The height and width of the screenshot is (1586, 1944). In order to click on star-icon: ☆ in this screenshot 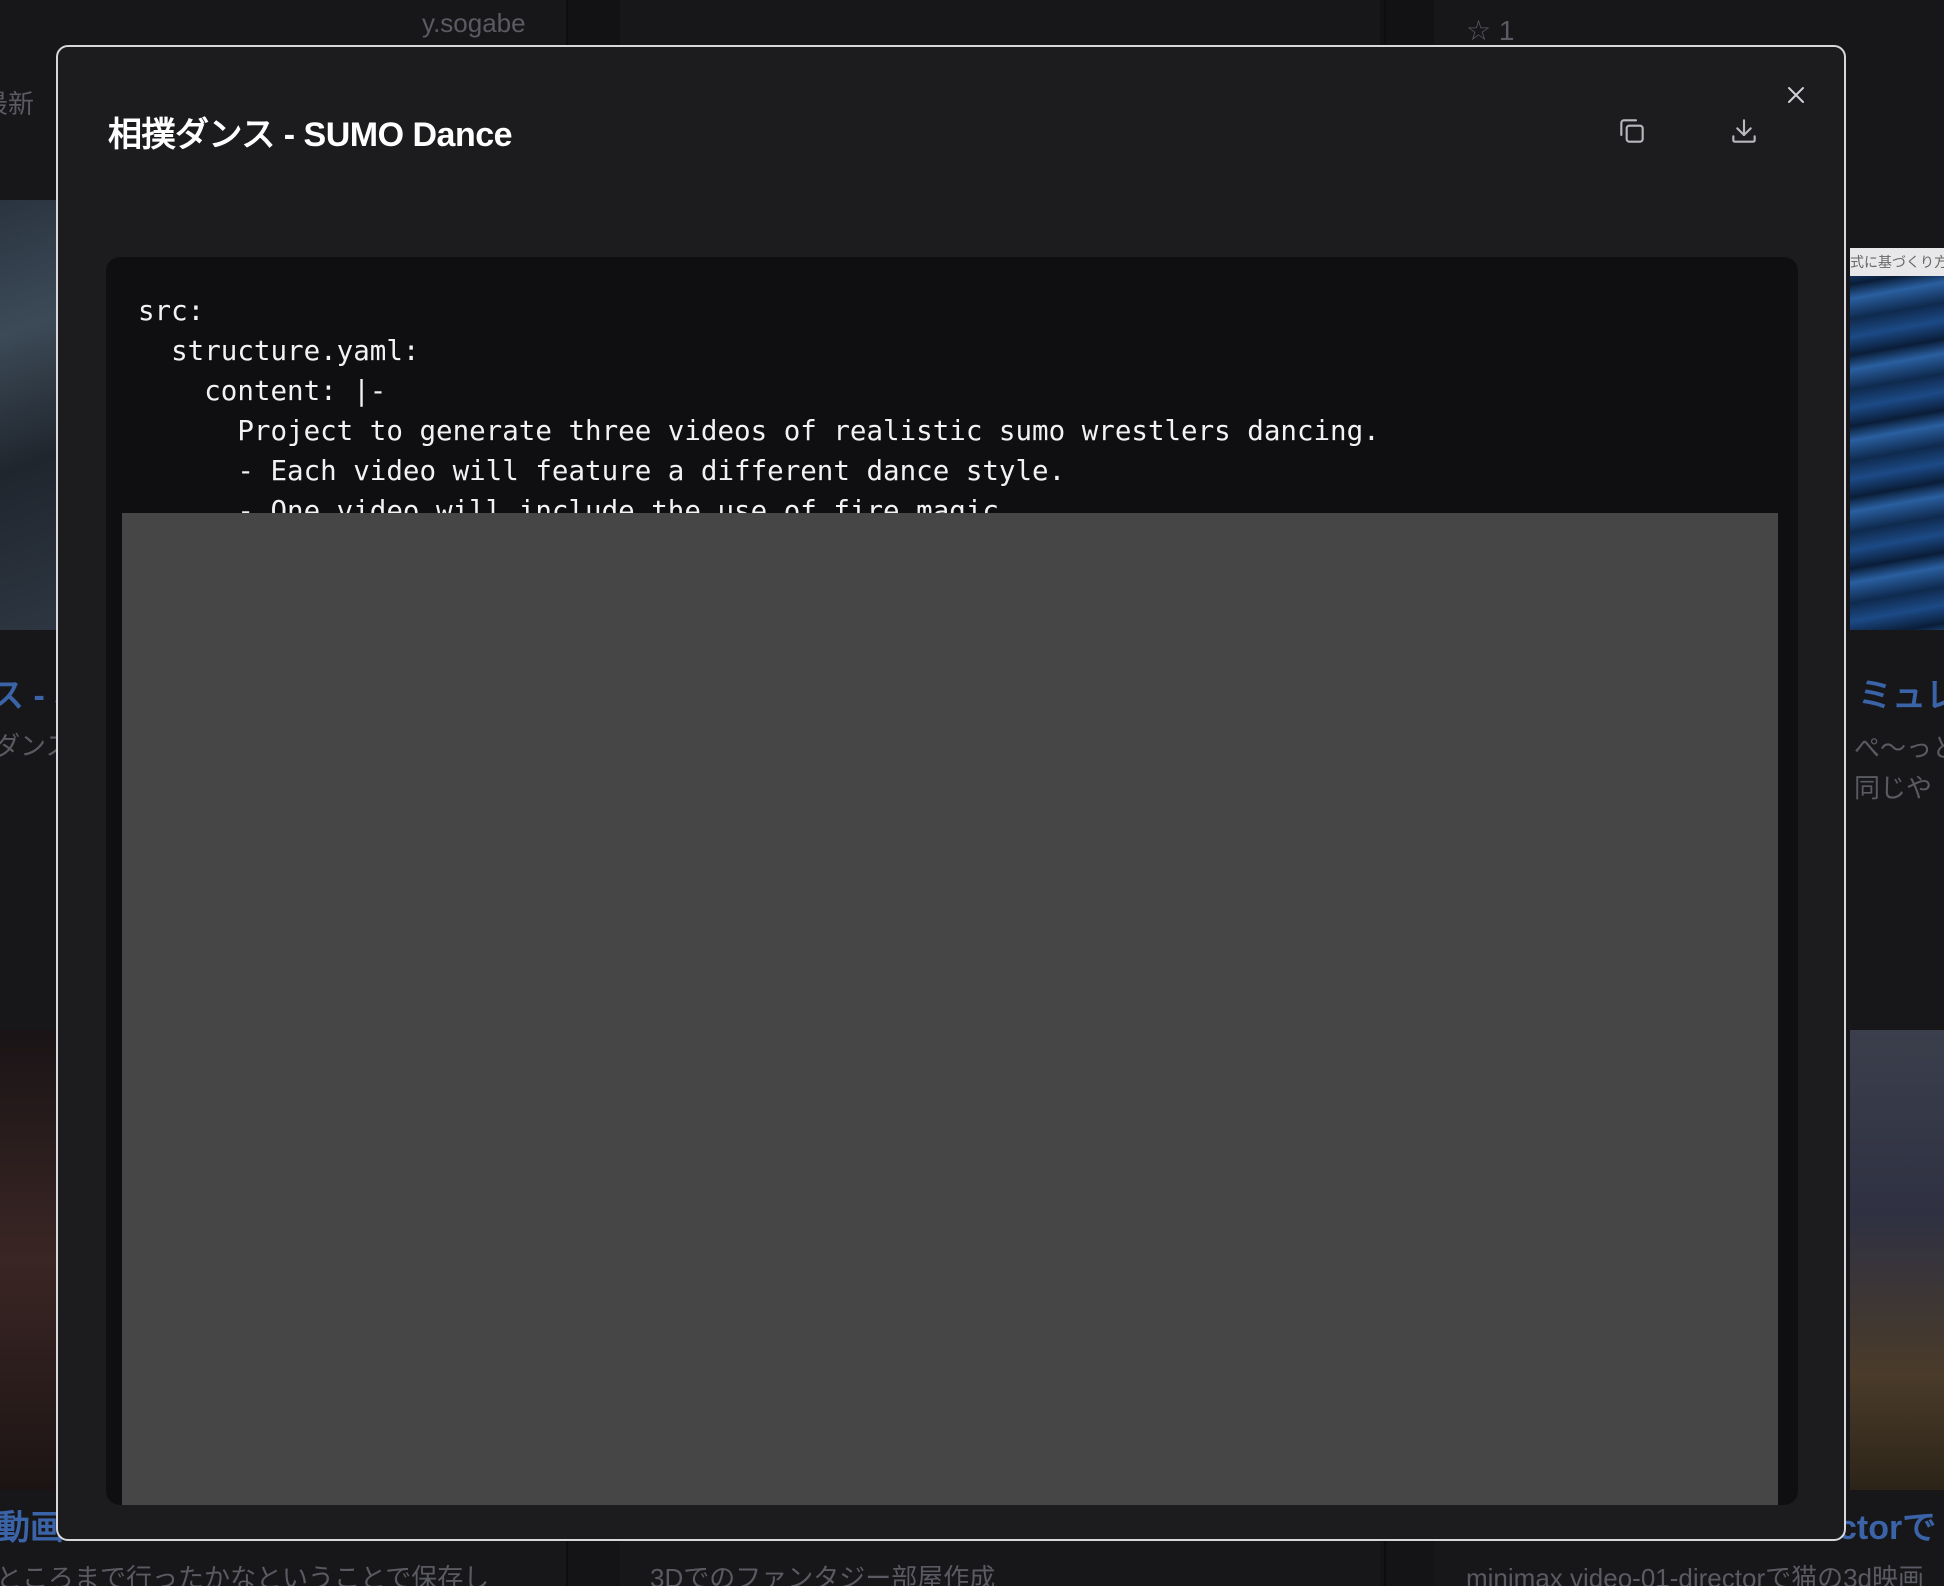, I will do `click(1479, 30)`.